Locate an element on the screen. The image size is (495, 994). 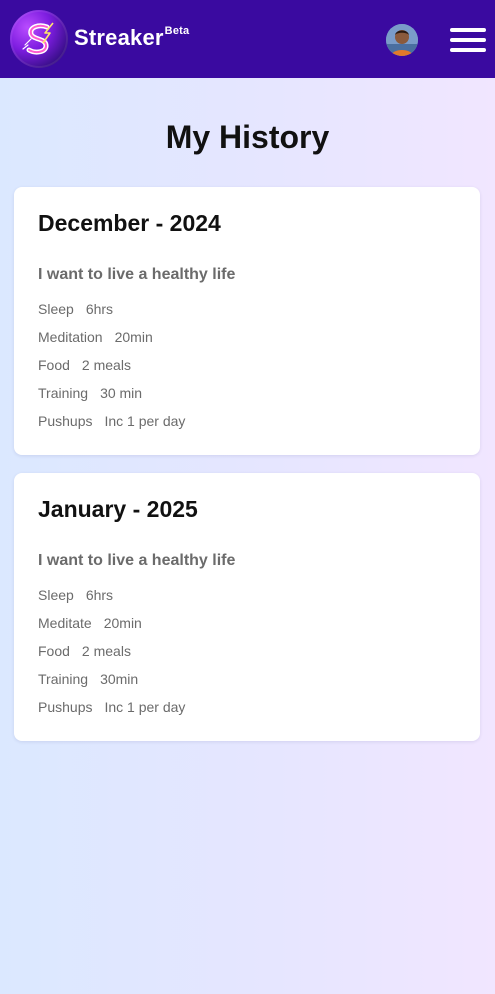
hamburger-menu-icon is located at coordinates (468, 40).